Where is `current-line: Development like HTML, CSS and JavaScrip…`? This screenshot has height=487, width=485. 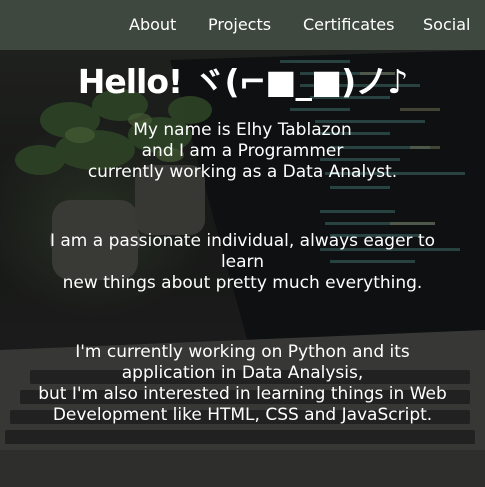 current-line: Development like HTML, CSS and JavaScrip… is located at coordinates (242, 415).